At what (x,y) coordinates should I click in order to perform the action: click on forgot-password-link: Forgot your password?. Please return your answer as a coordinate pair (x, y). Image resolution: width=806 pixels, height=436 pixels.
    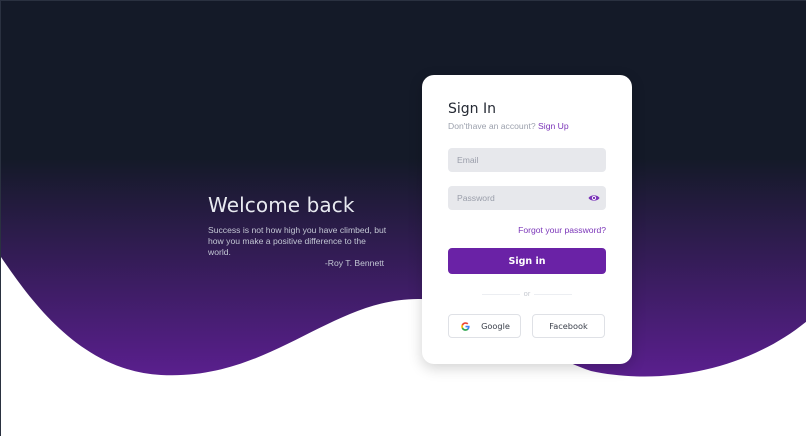
    Looking at the image, I should click on (562, 230).